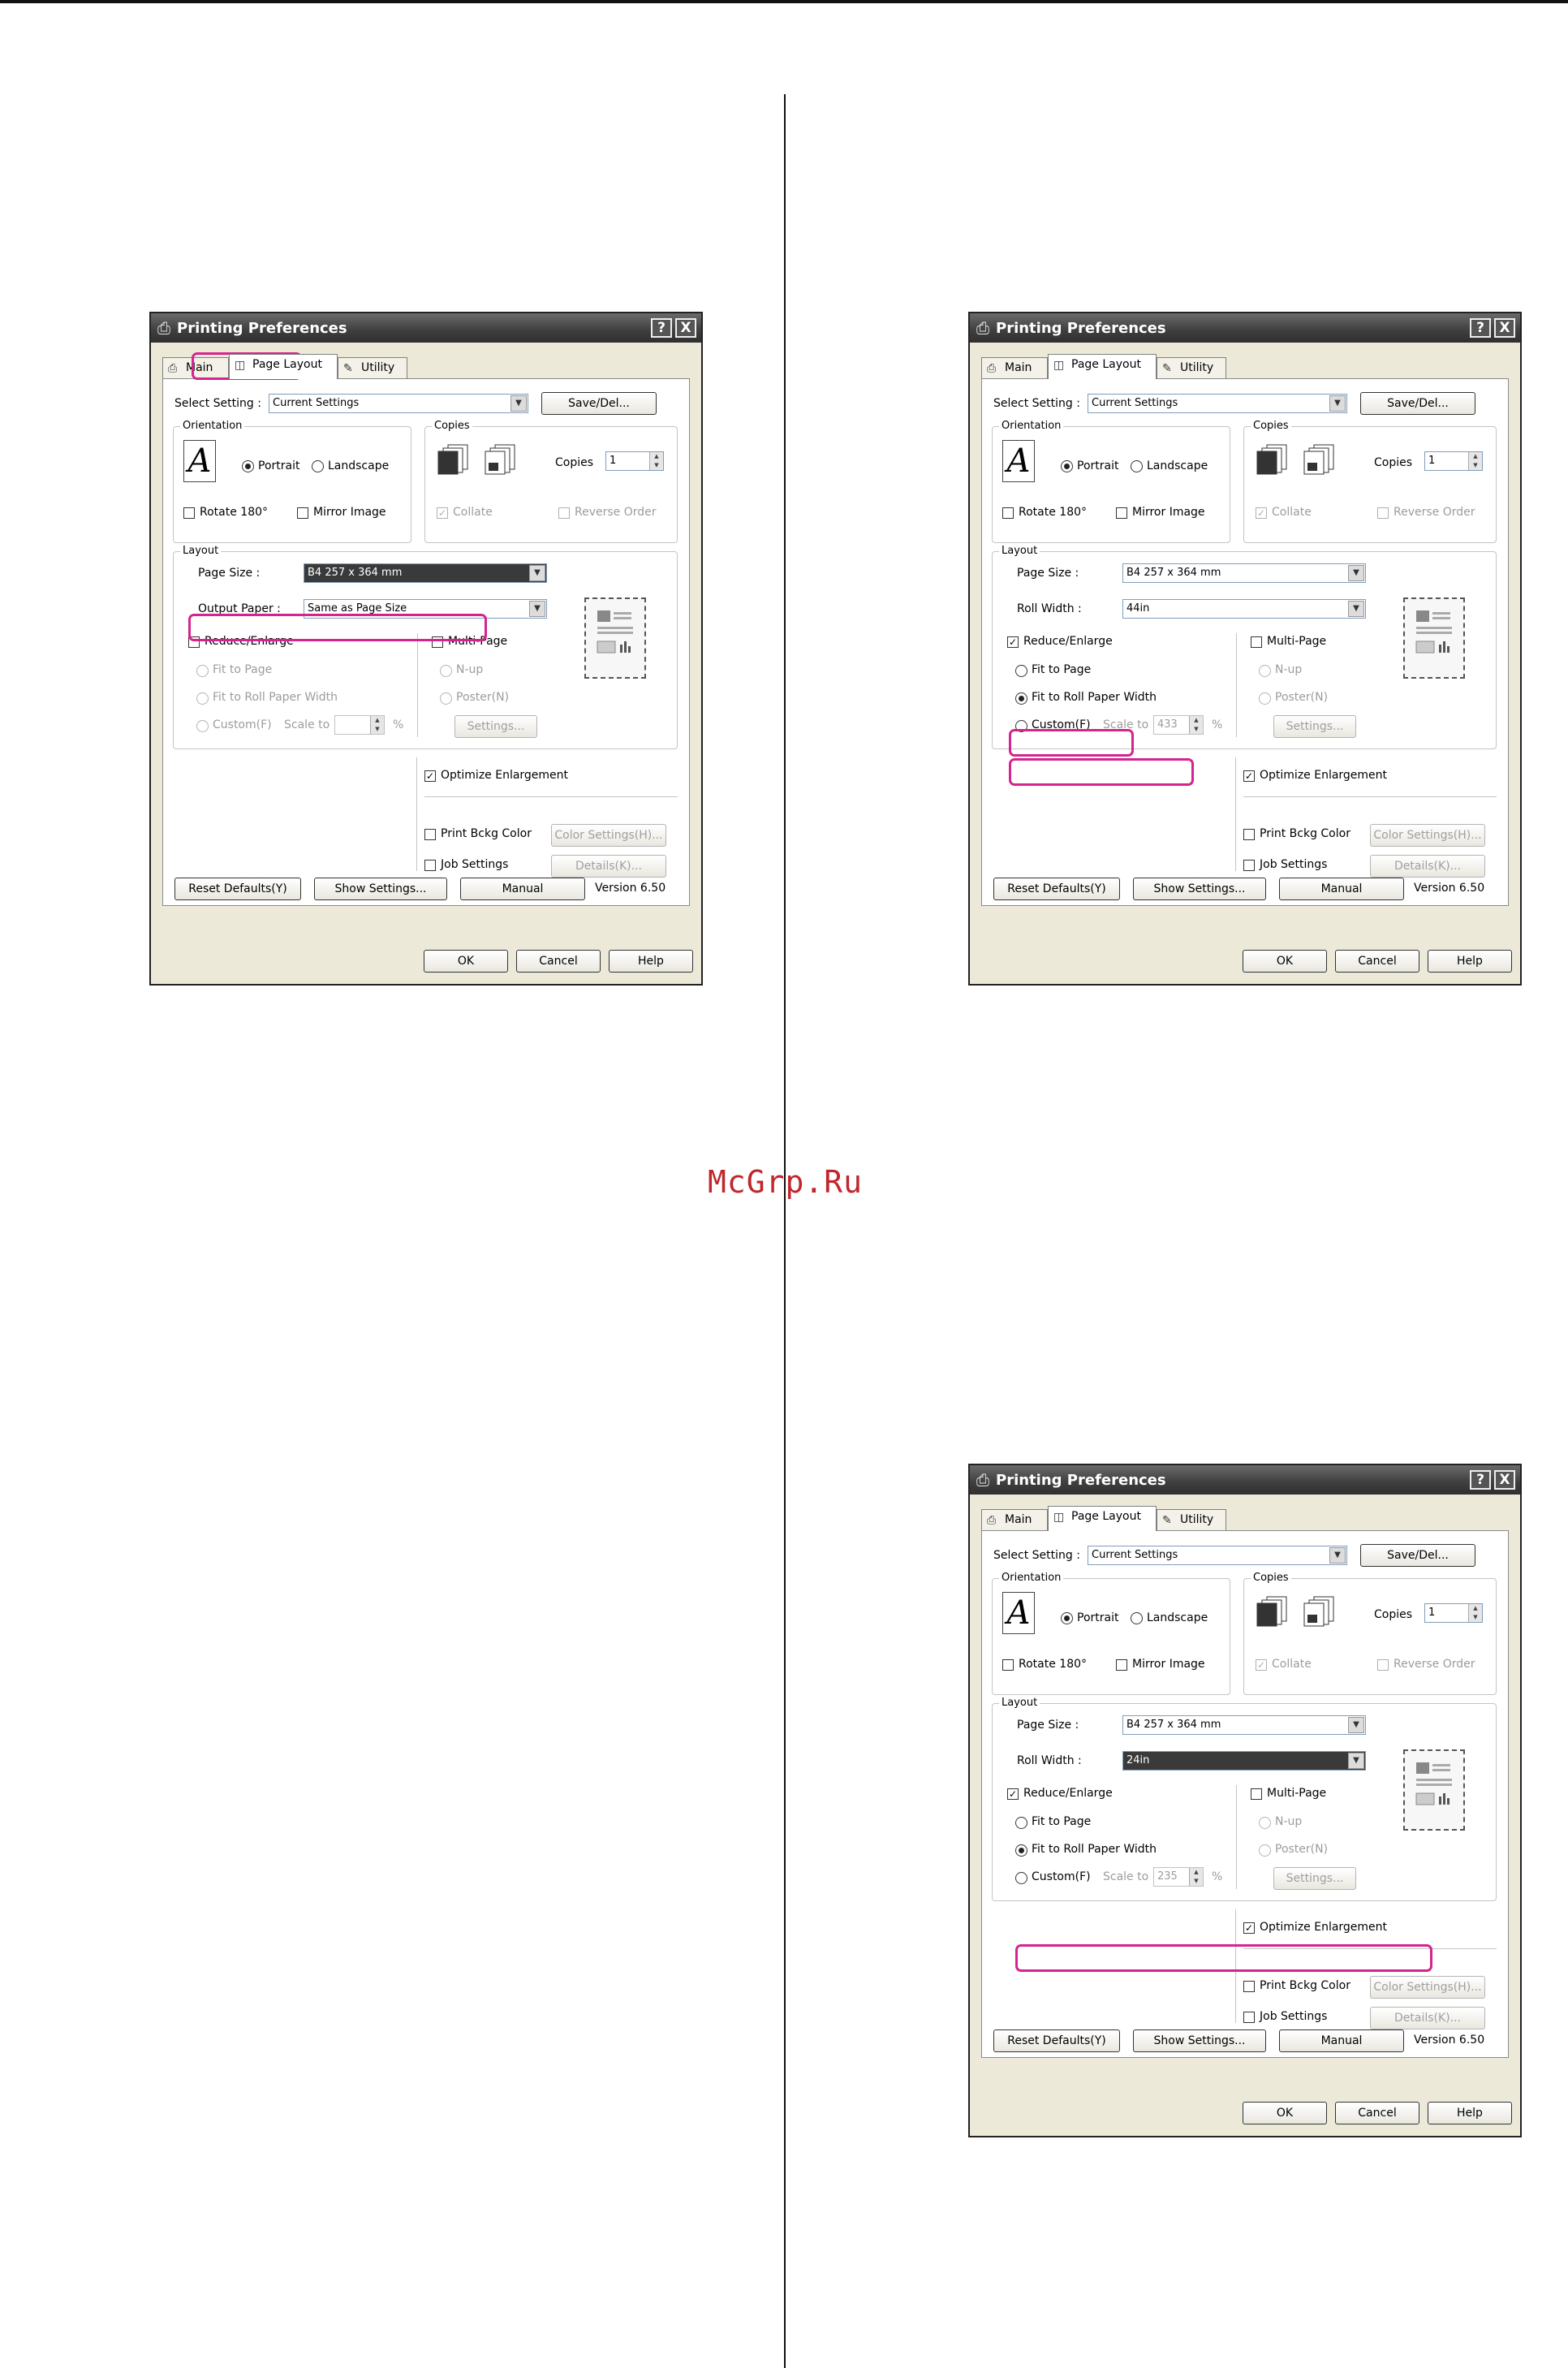  Describe the element at coordinates (1178, 1877) in the screenshot. I see `scale-input: 235 ▲ ▼` at that location.